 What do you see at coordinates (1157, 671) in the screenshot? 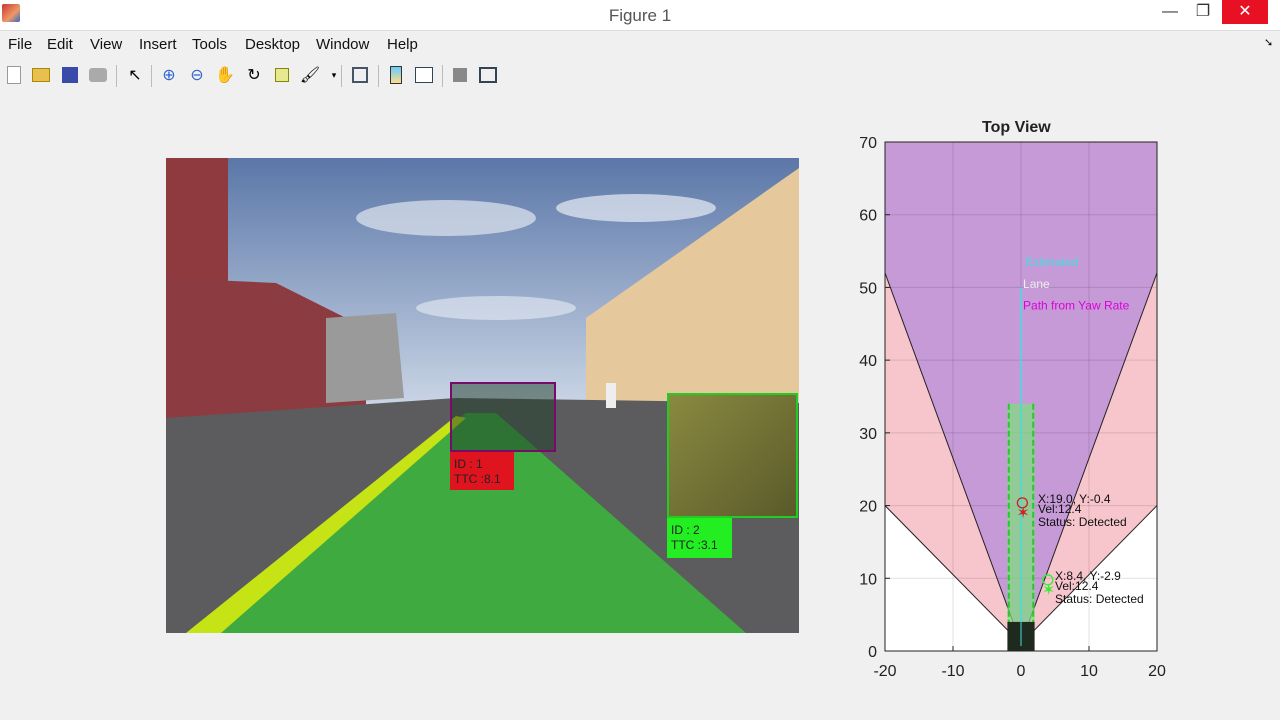
I see `x-tick-label: 20` at bounding box center [1157, 671].